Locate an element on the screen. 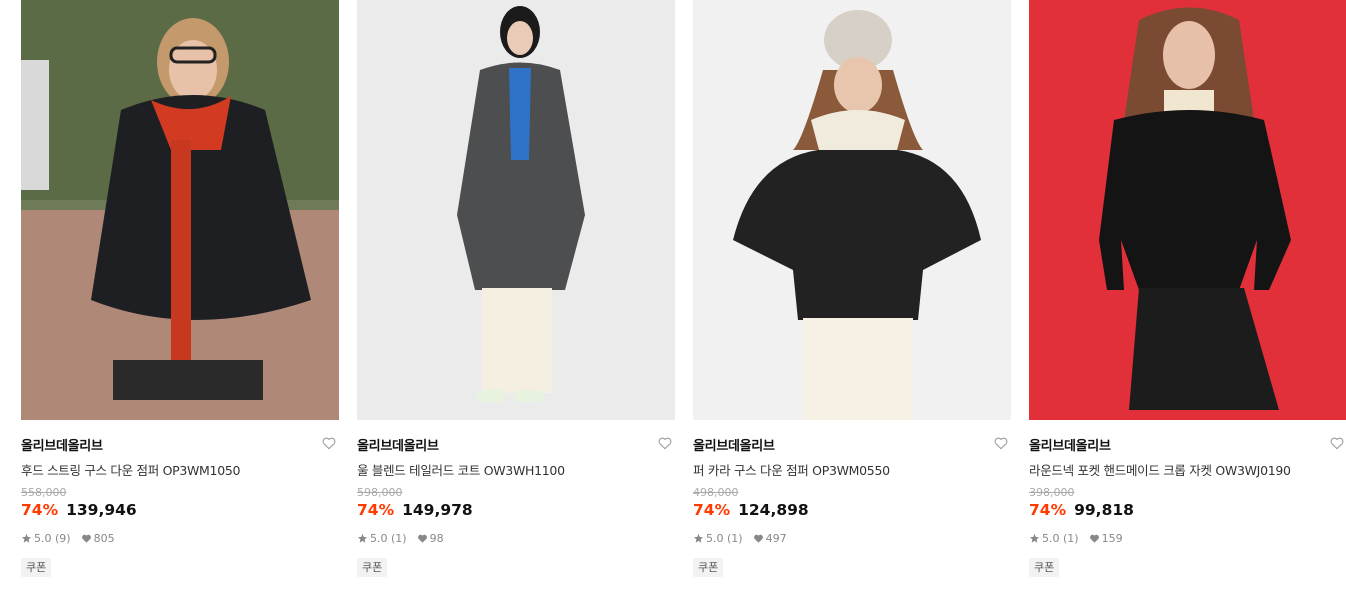 Image resolution: width=1346 pixels, height=590 pixels. review-meta: 5.0 (9) 805 is located at coordinates (68, 538).